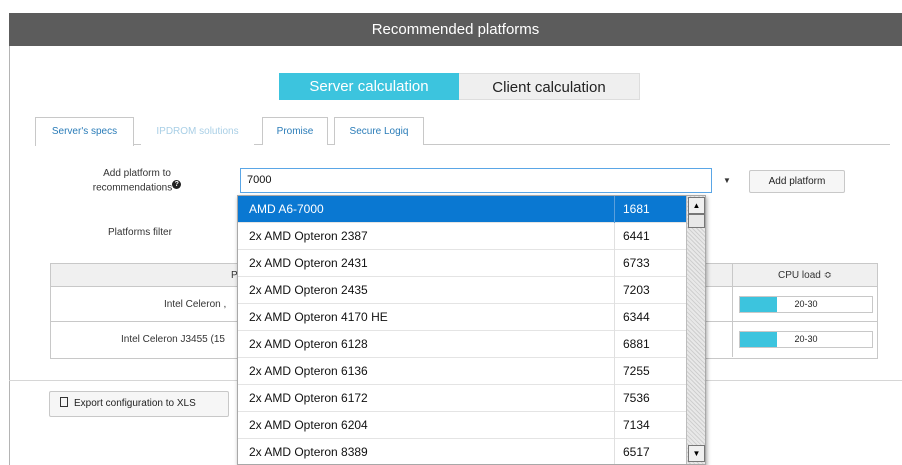  I want to click on dropdown-option: AMD A6-7000 1681, so click(462, 209).